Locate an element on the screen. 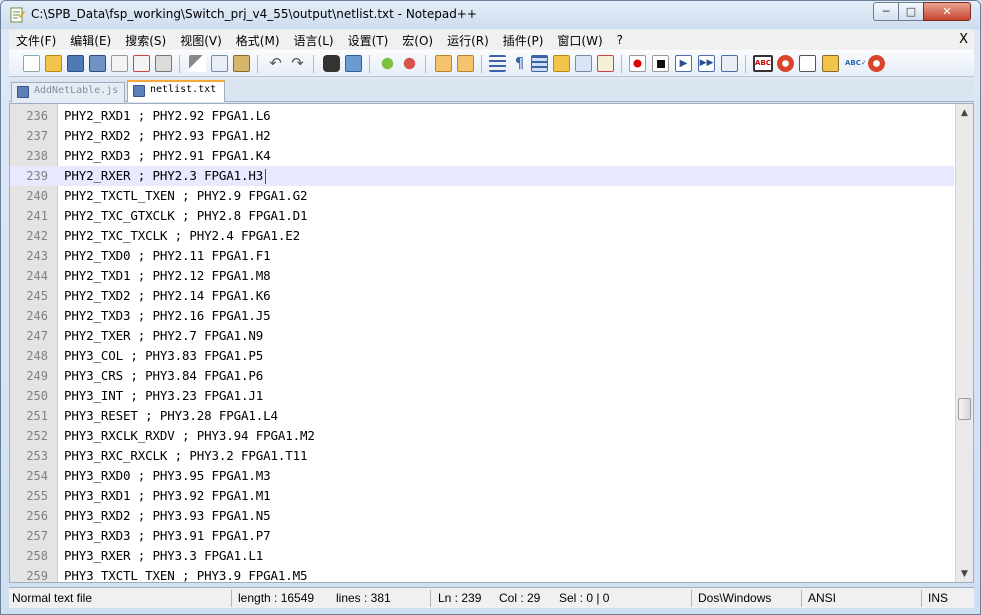  line-text: PHY3_RXC_RXCLK ; PHY3.2 FPGA1.T11 is located at coordinates (186, 456).